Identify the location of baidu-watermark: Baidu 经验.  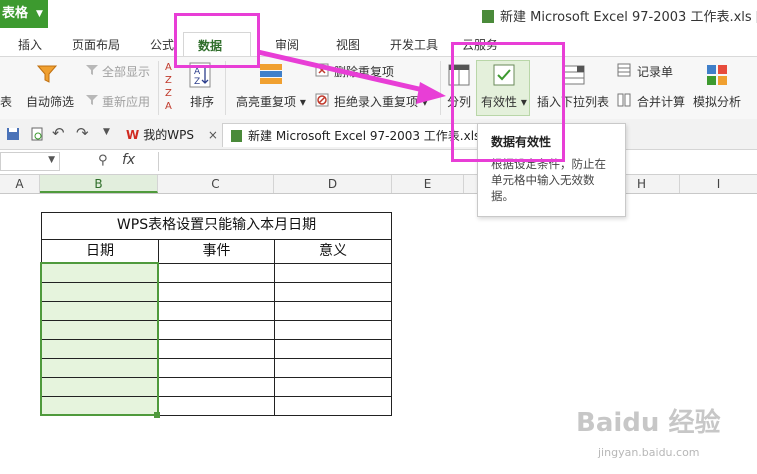
(648, 423).